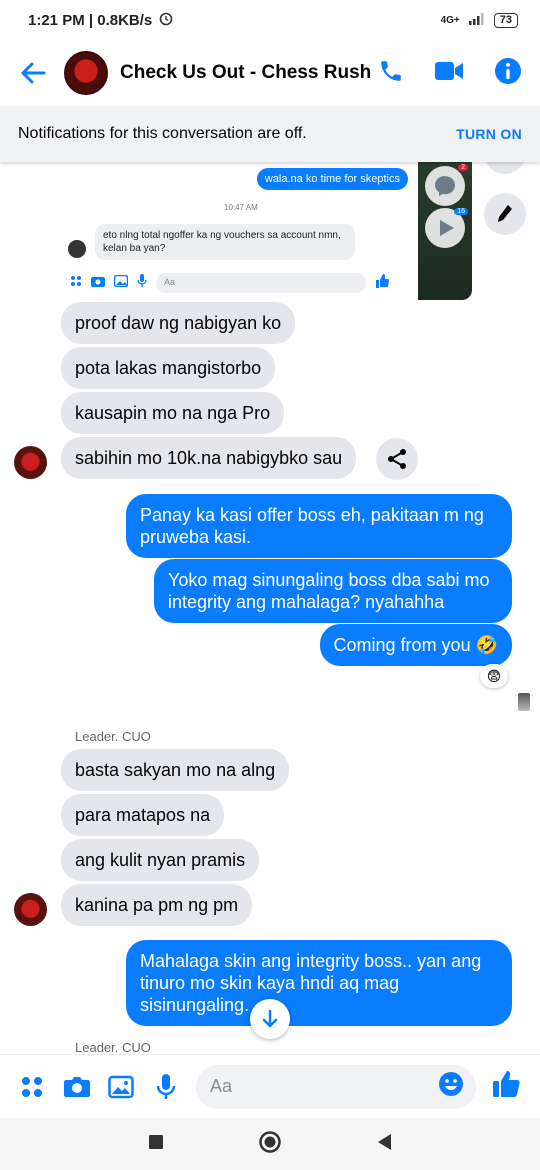 Image resolution: width=540 pixels, height=1170 pixels. What do you see at coordinates (382, 283) in the screenshot?
I see `screenshot-like-icon` at bounding box center [382, 283].